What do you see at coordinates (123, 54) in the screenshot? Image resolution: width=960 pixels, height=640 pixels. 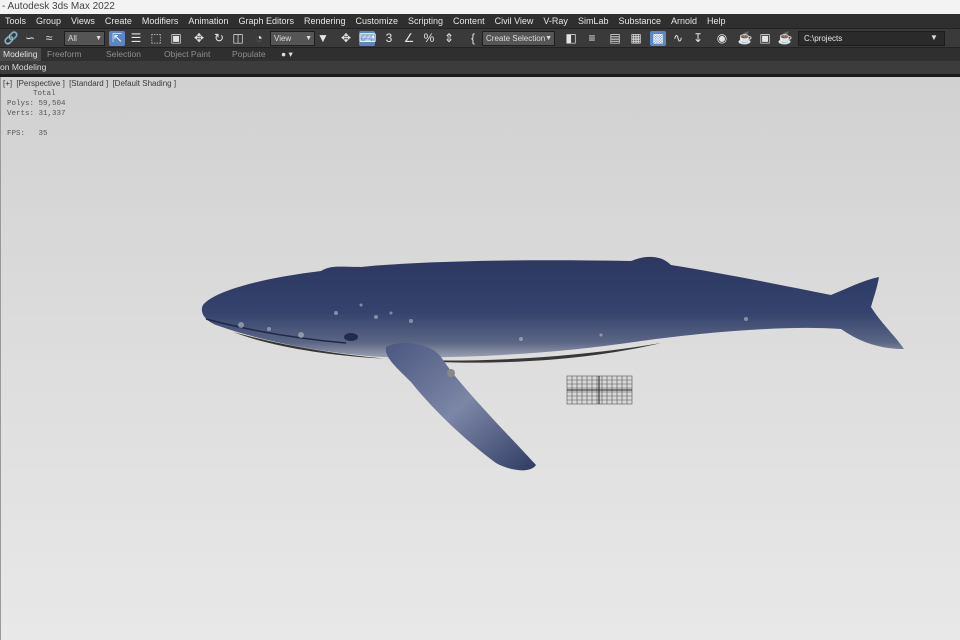 I see `tab-selection: Selection` at bounding box center [123, 54].